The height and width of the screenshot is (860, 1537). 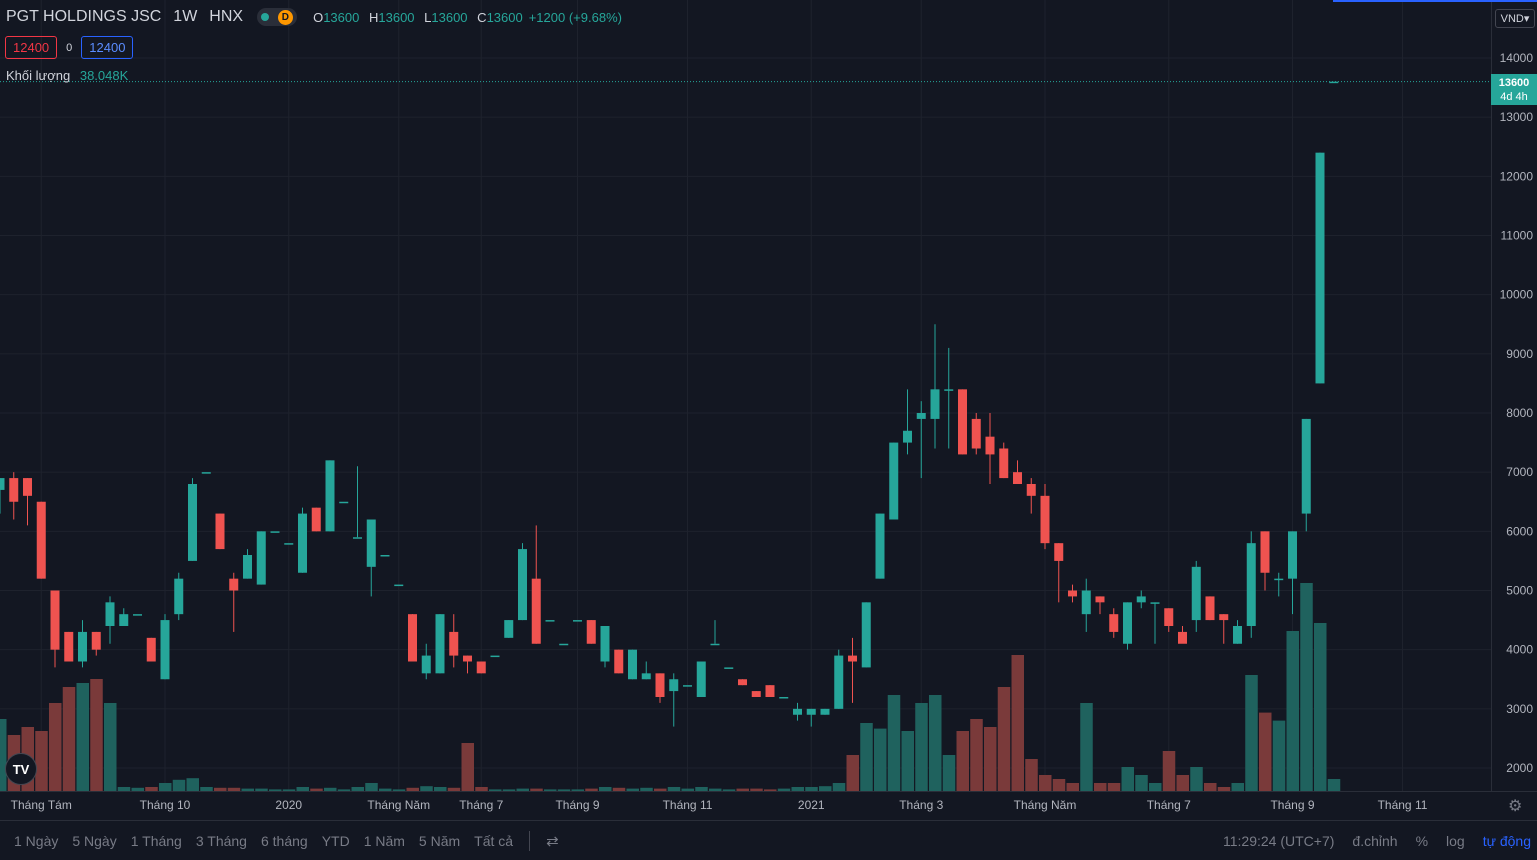 I want to click on range-6-months: 6 tháng, so click(x=284, y=841).